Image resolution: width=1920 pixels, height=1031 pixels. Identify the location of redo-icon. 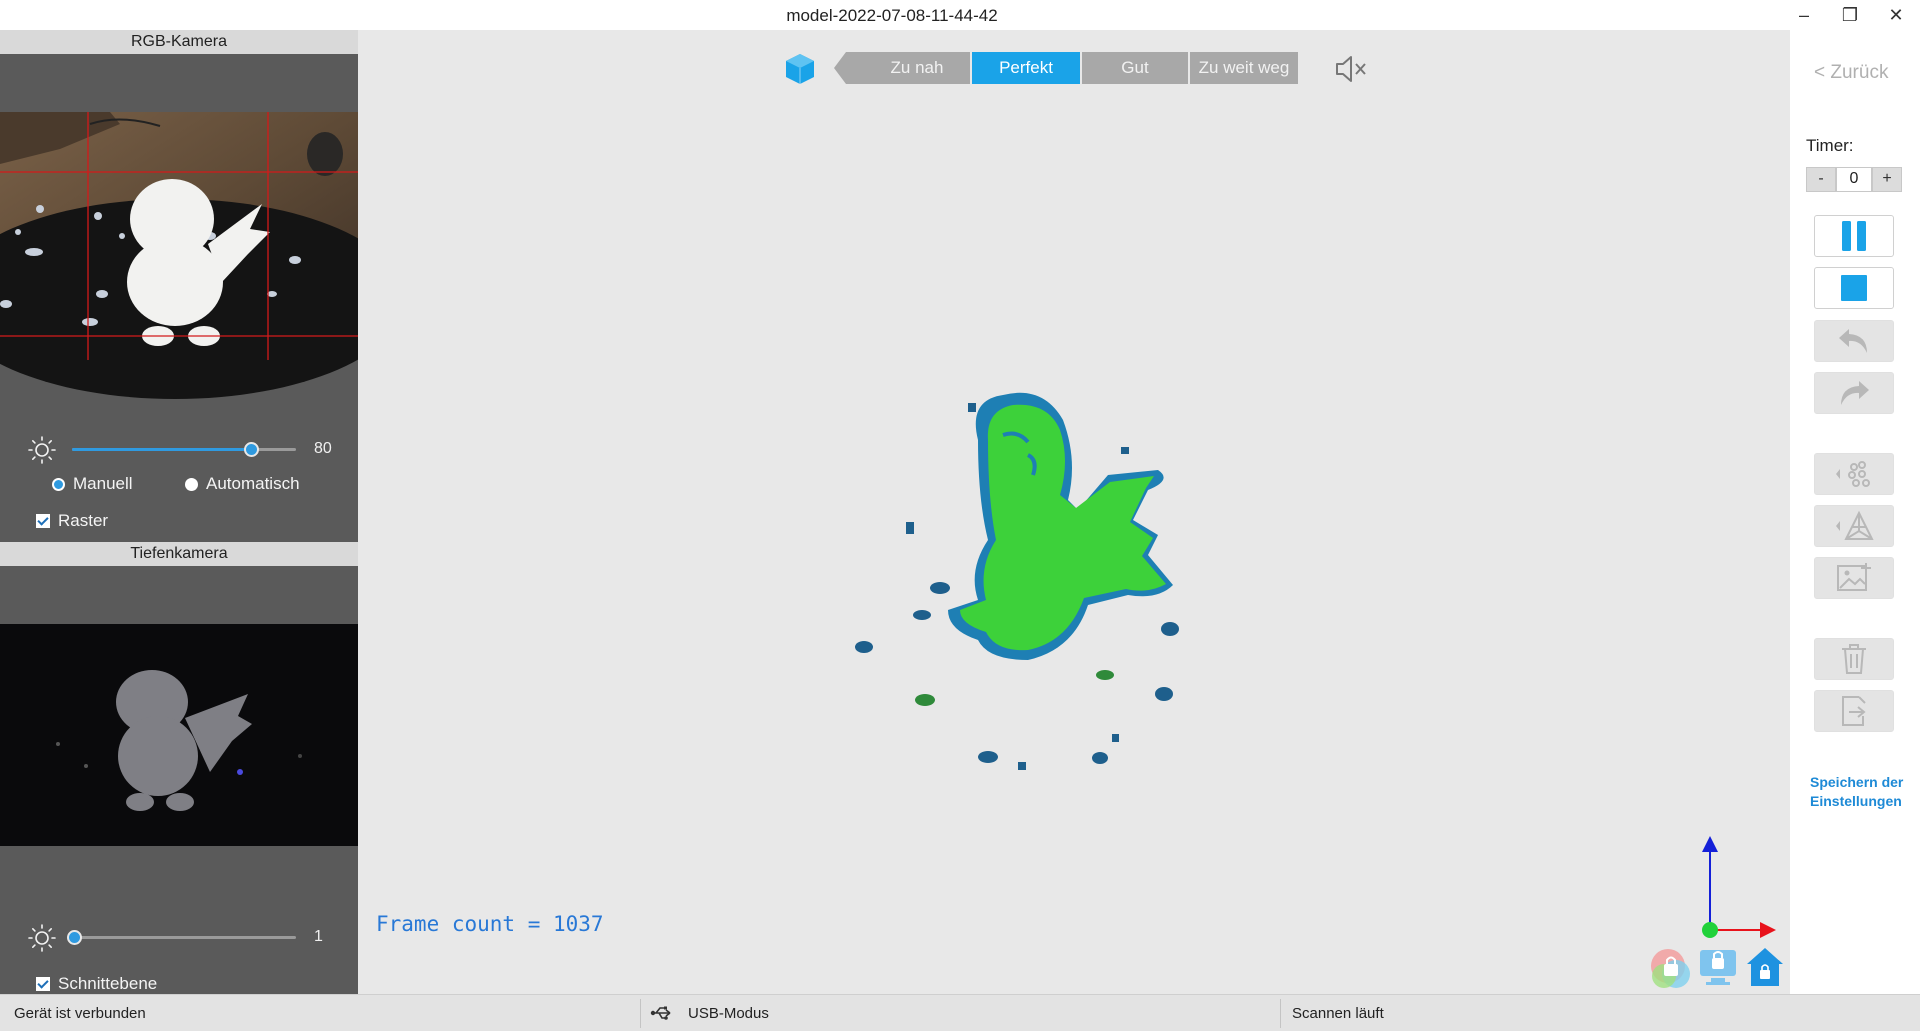
(1855, 393).